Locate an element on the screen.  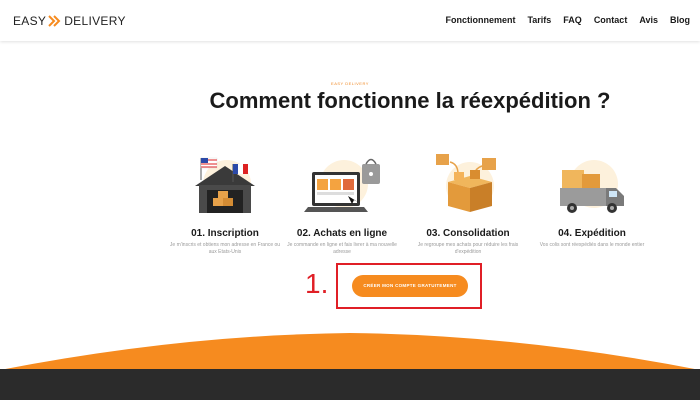
step-title: 04. Expédition is located at coordinates (592, 233).